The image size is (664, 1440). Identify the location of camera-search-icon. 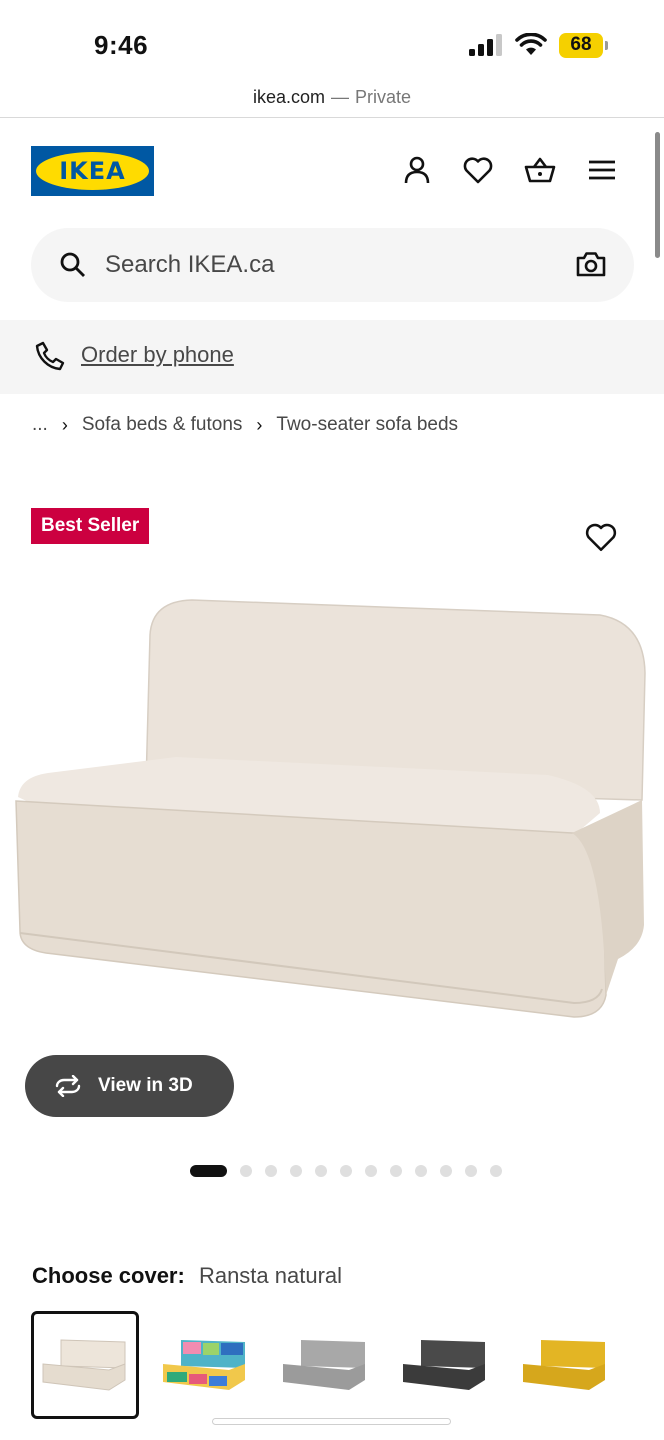
(591, 264).